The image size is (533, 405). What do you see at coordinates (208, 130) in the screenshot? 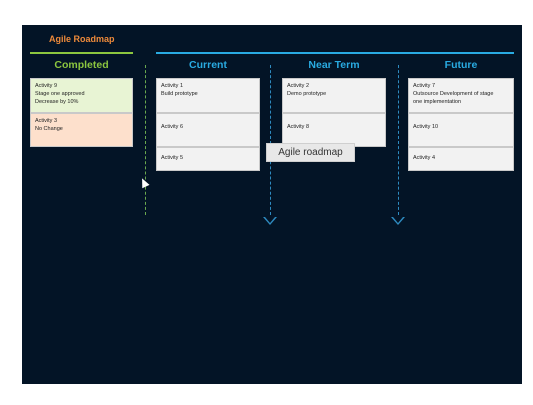
I see `activity-card: Activity 6` at bounding box center [208, 130].